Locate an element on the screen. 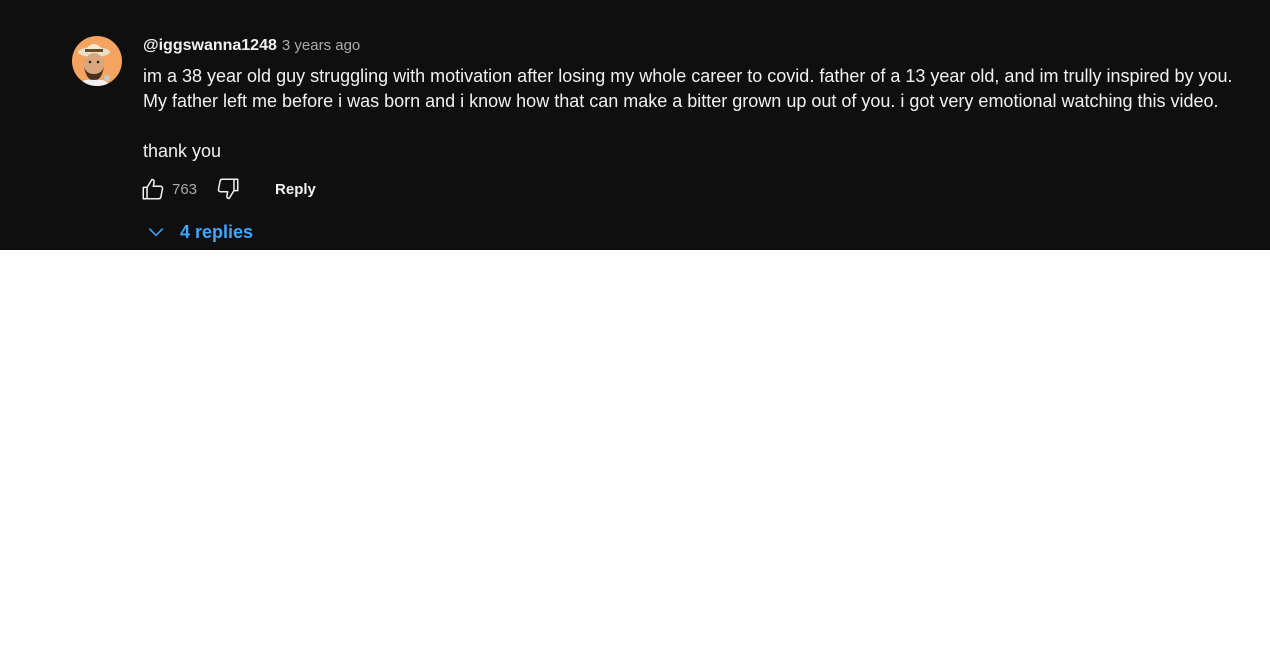 The height and width of the screenshot is (648, 1270). replies-count-label: 4 replies is located at coordinates (217, 231).